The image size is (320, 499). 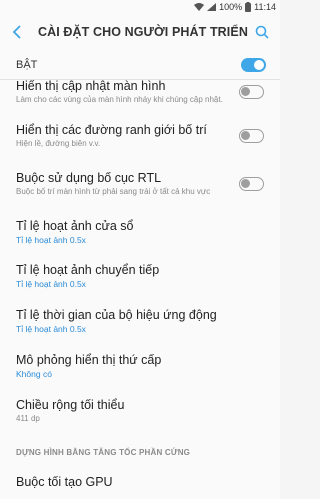 What do you see at coordinates (75, 225) in the screenshot?
I see `setting-title: Tỉ lệ hoạt ảnh cửa sổ` at bounding box center [75, 225].